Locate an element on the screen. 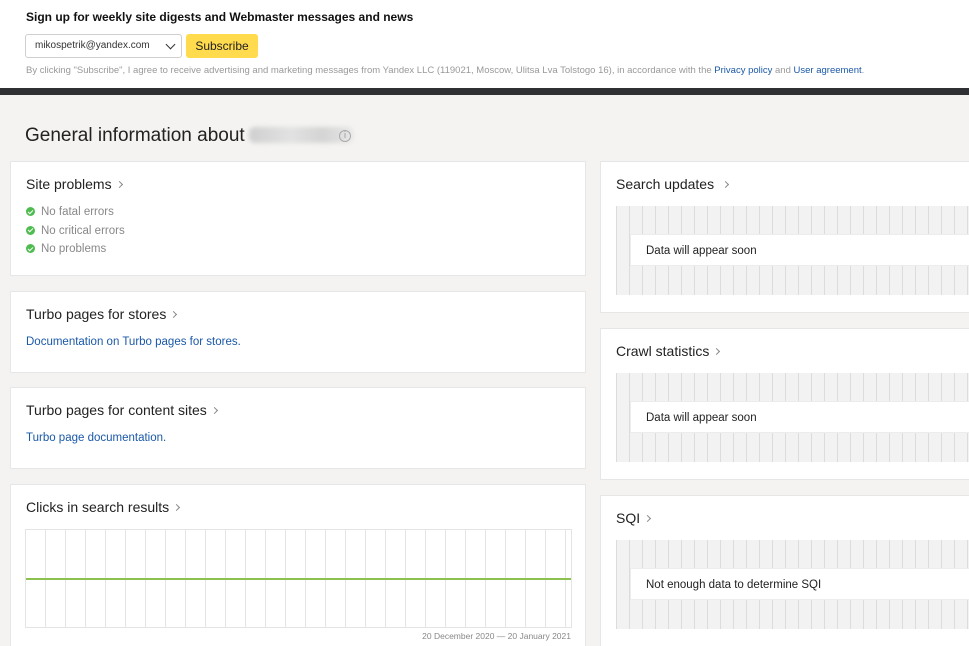  turbo-stores-title-text: Turbo pages for stores is located at coordinates (96, 314).